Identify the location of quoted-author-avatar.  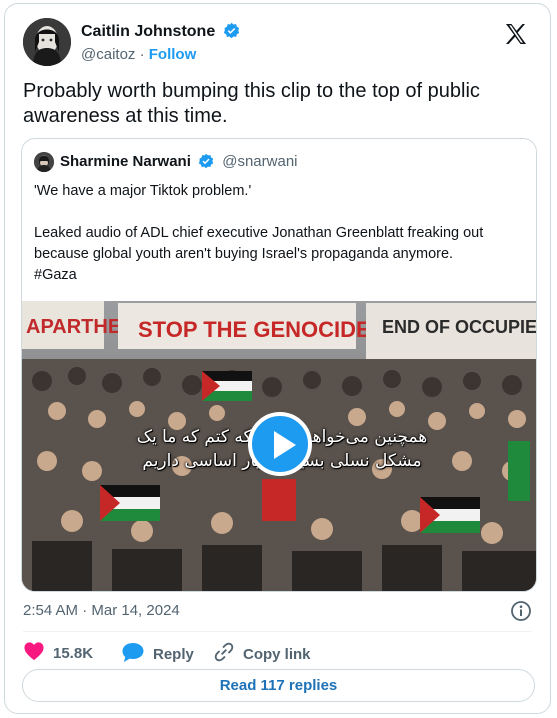
(44, 162).